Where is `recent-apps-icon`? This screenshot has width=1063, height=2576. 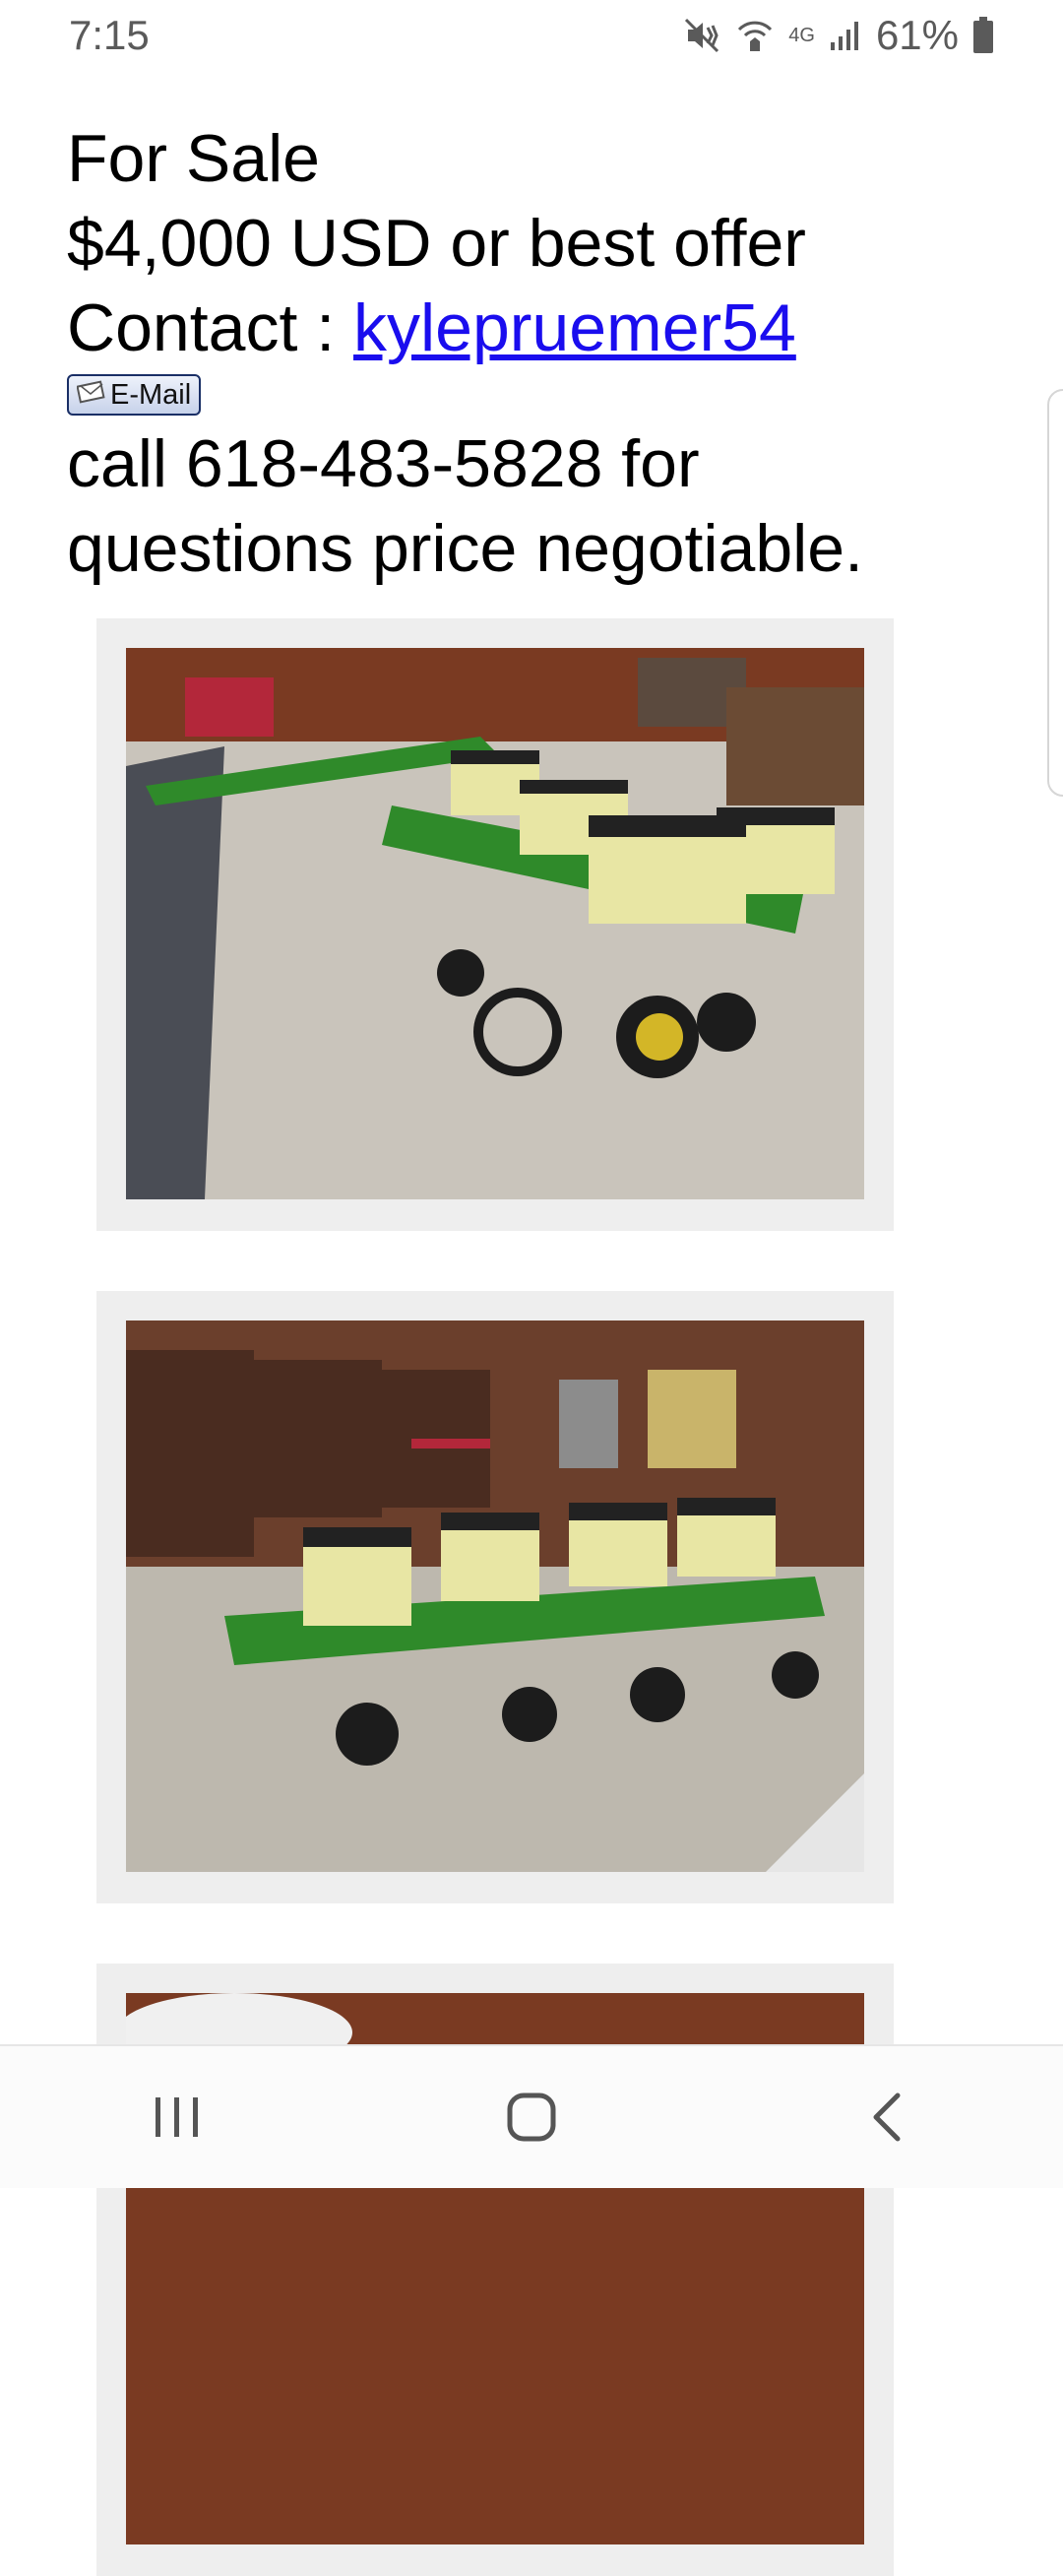 recent-apps-icon is located at coordinates (177, 2117).